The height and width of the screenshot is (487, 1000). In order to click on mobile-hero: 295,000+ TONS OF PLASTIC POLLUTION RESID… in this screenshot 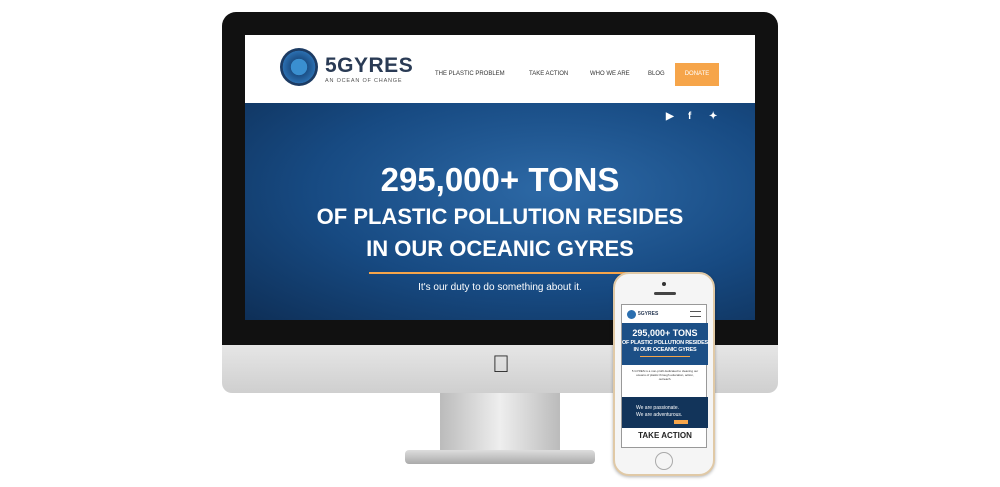, I will do `click(665, 344)`.